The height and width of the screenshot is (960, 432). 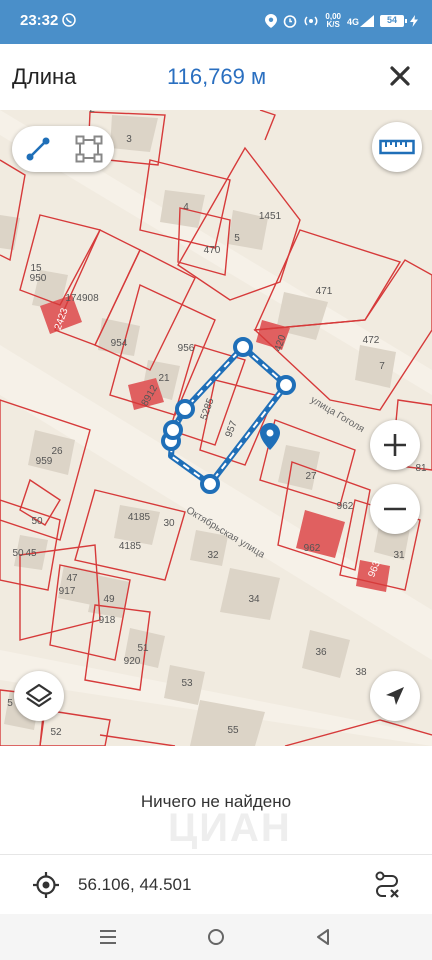 I want to click on parcel-label: 2, so click(x=92, y=112).